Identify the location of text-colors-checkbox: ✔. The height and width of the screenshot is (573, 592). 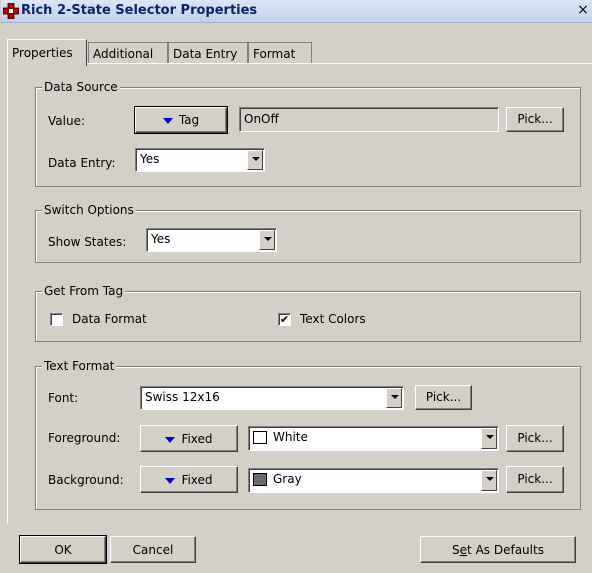
(284, 319).